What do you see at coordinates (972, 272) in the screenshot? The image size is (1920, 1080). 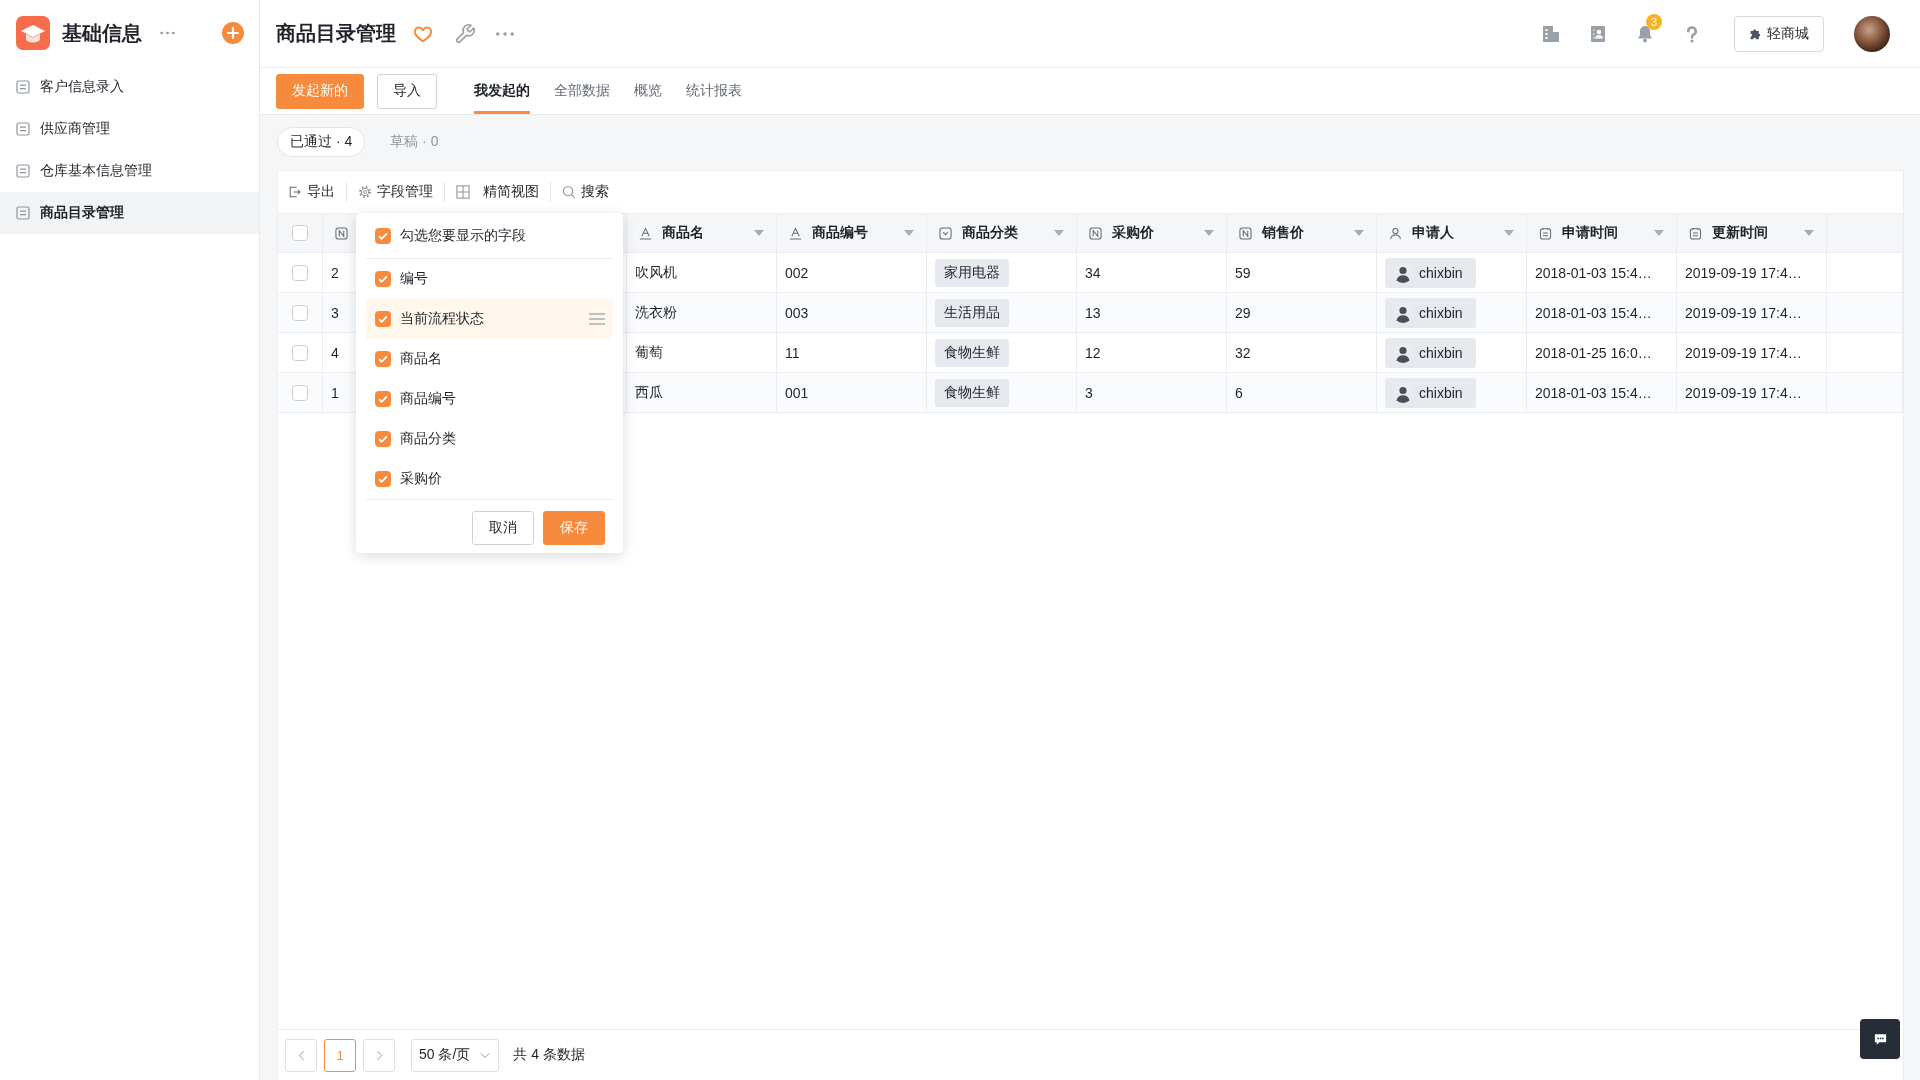 I see `category-tag: 家用电器` at bounding box center [972, 272].